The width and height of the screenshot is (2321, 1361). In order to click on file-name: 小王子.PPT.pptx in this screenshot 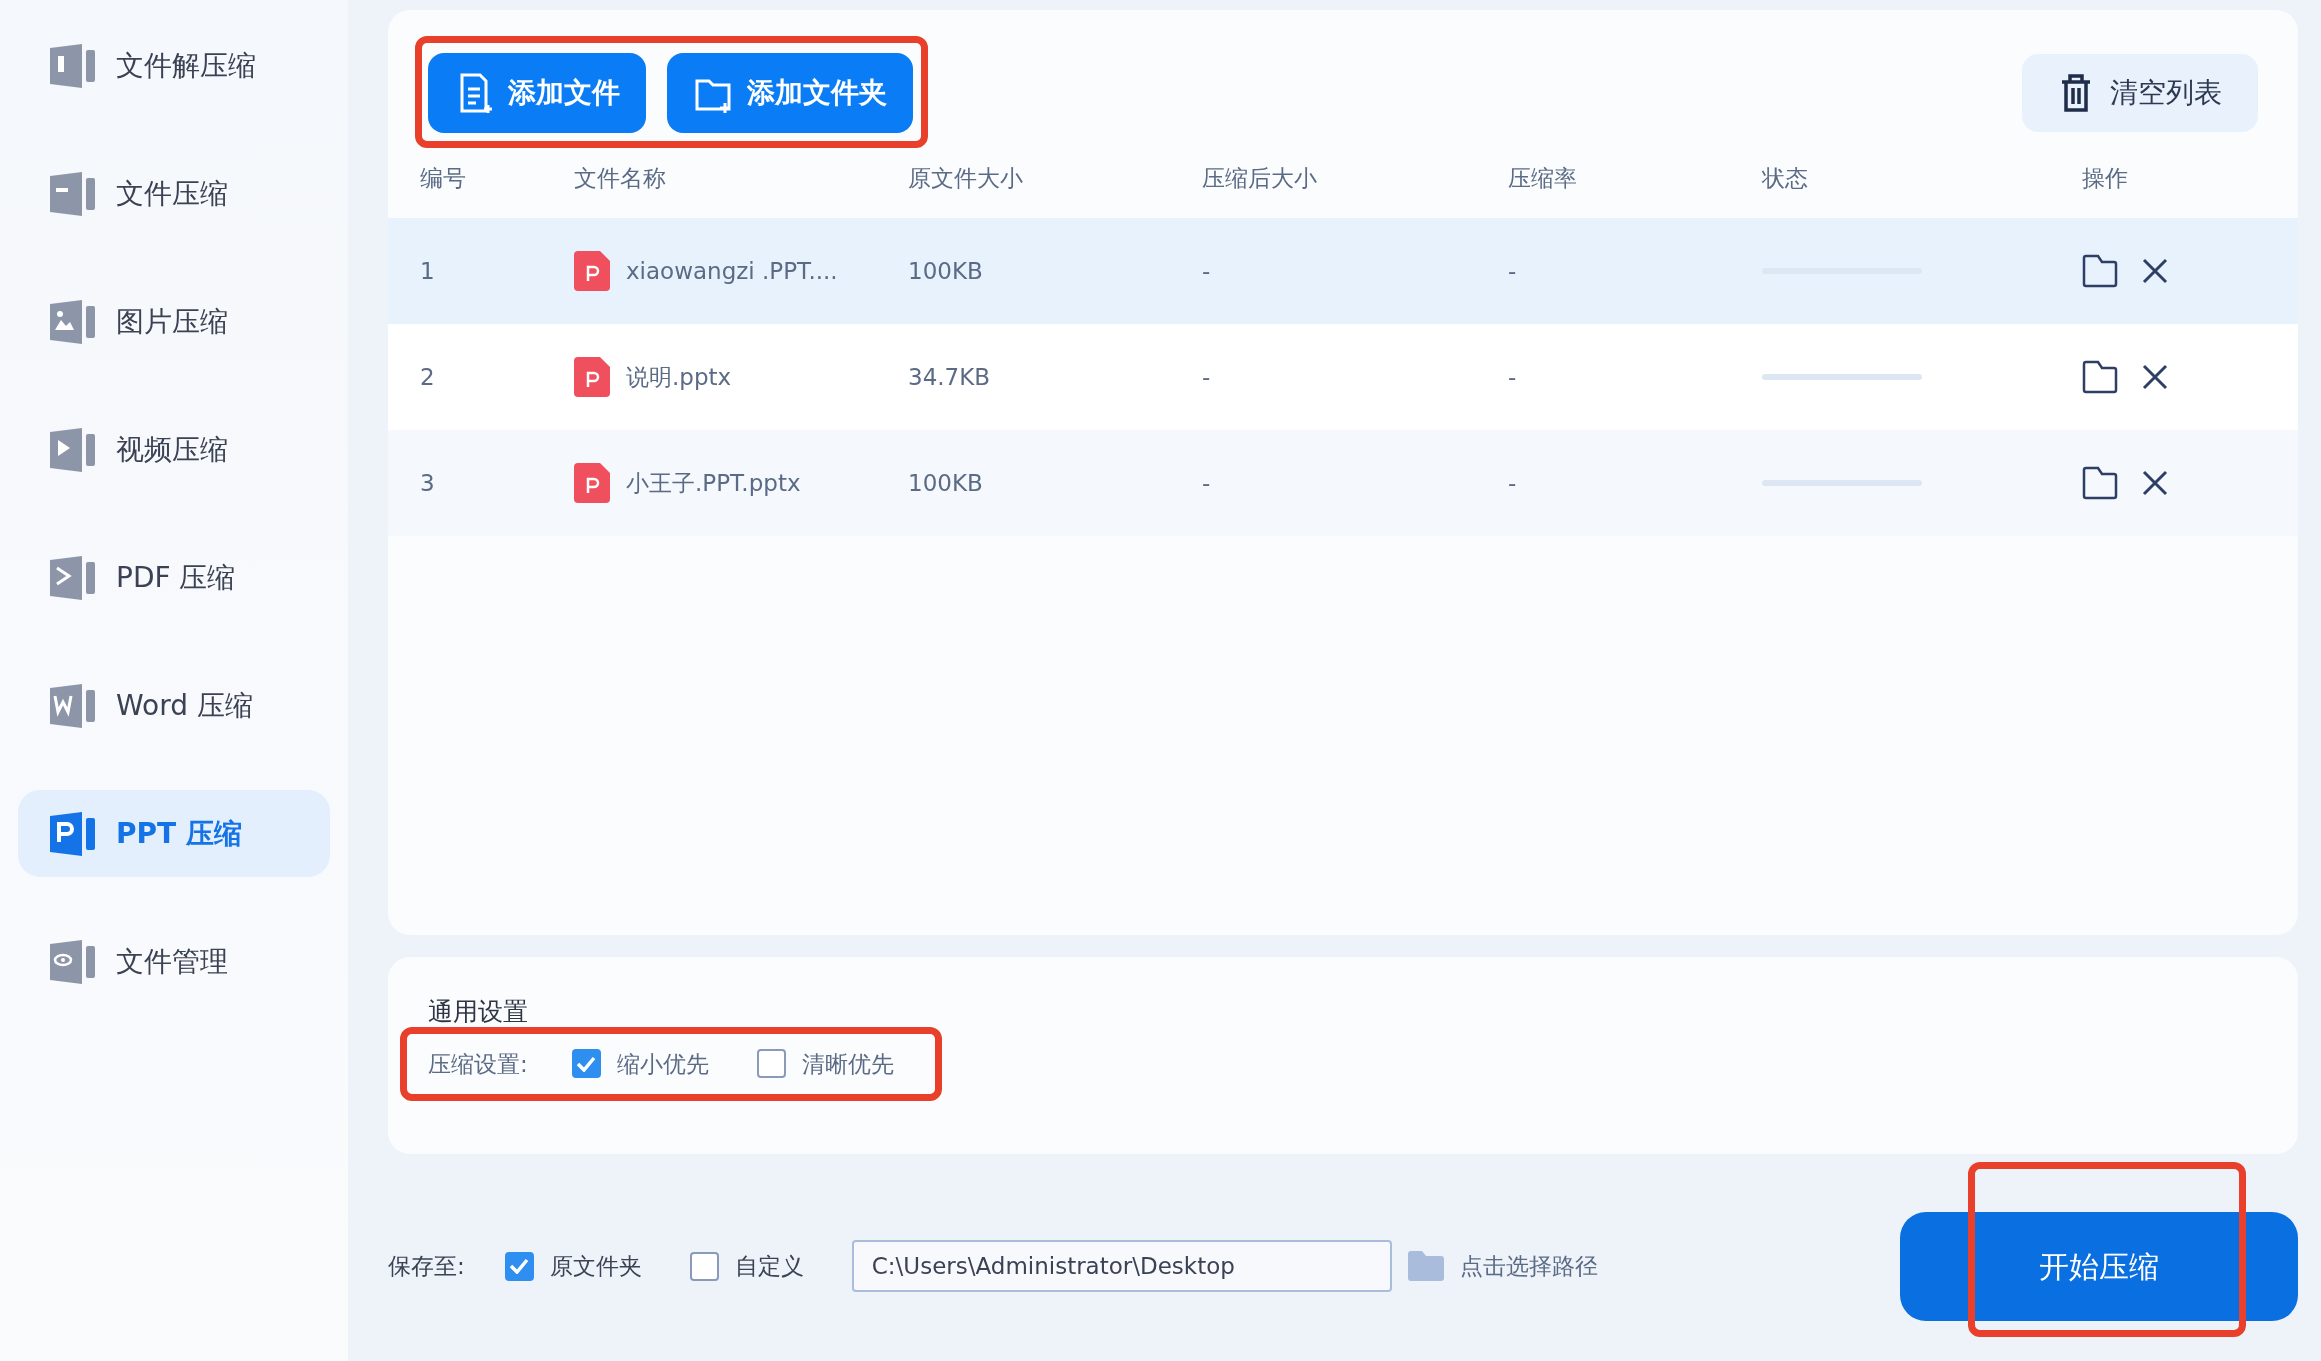, I will do `click(713, 483)`.